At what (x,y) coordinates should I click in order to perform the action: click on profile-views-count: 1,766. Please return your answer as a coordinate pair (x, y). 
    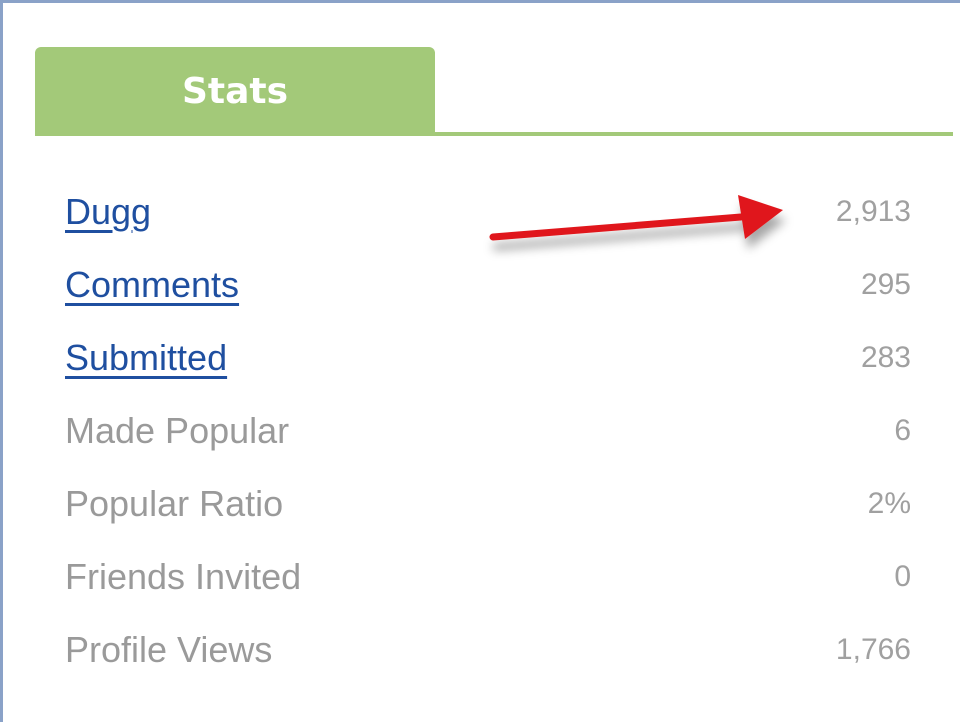
    Looking at the image, I should click on (873, 649).